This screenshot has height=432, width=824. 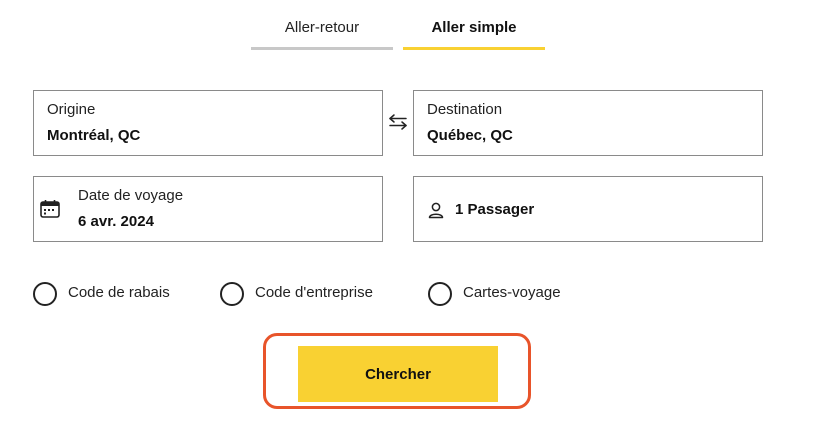 I want to click on tab-round-trip-label: Aller-retour, so click(x=322, y=27).